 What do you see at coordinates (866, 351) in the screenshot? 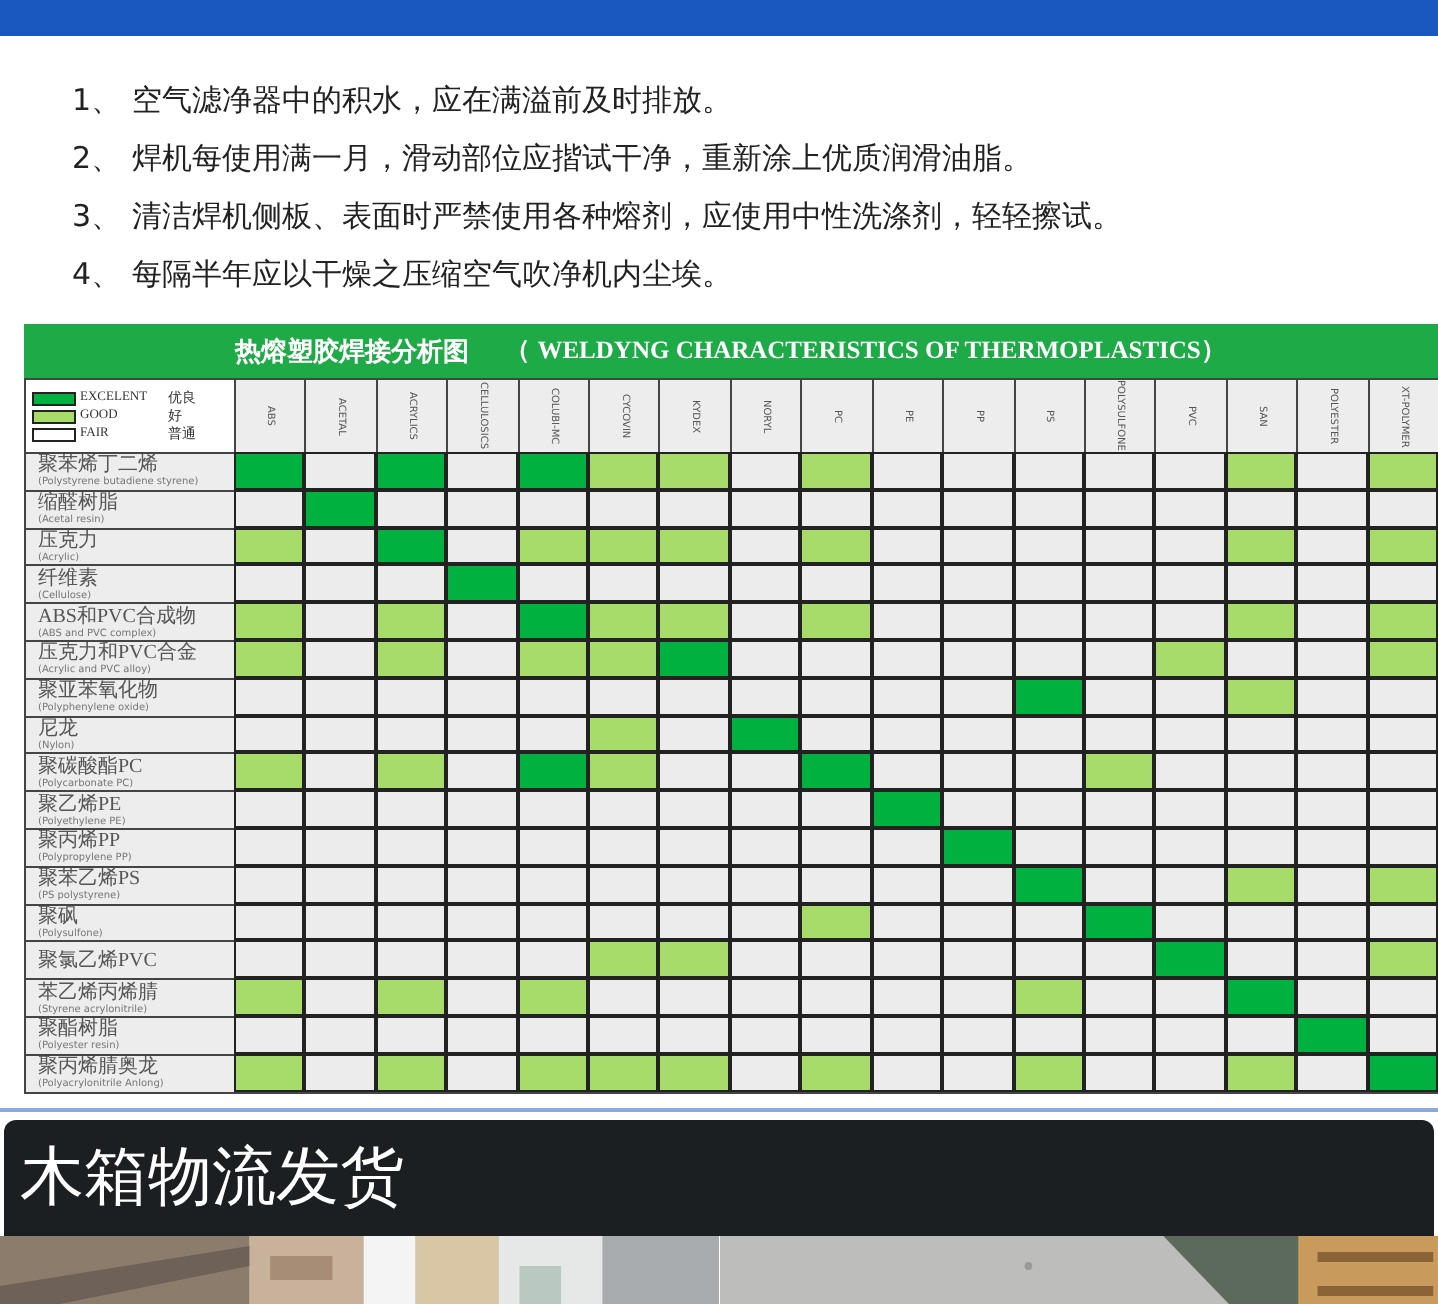
I see `chart-title-english: （ WELDYNG CHARACTERISTICS OF THERMOPLASTICS）` at bounding box center [866, 351].